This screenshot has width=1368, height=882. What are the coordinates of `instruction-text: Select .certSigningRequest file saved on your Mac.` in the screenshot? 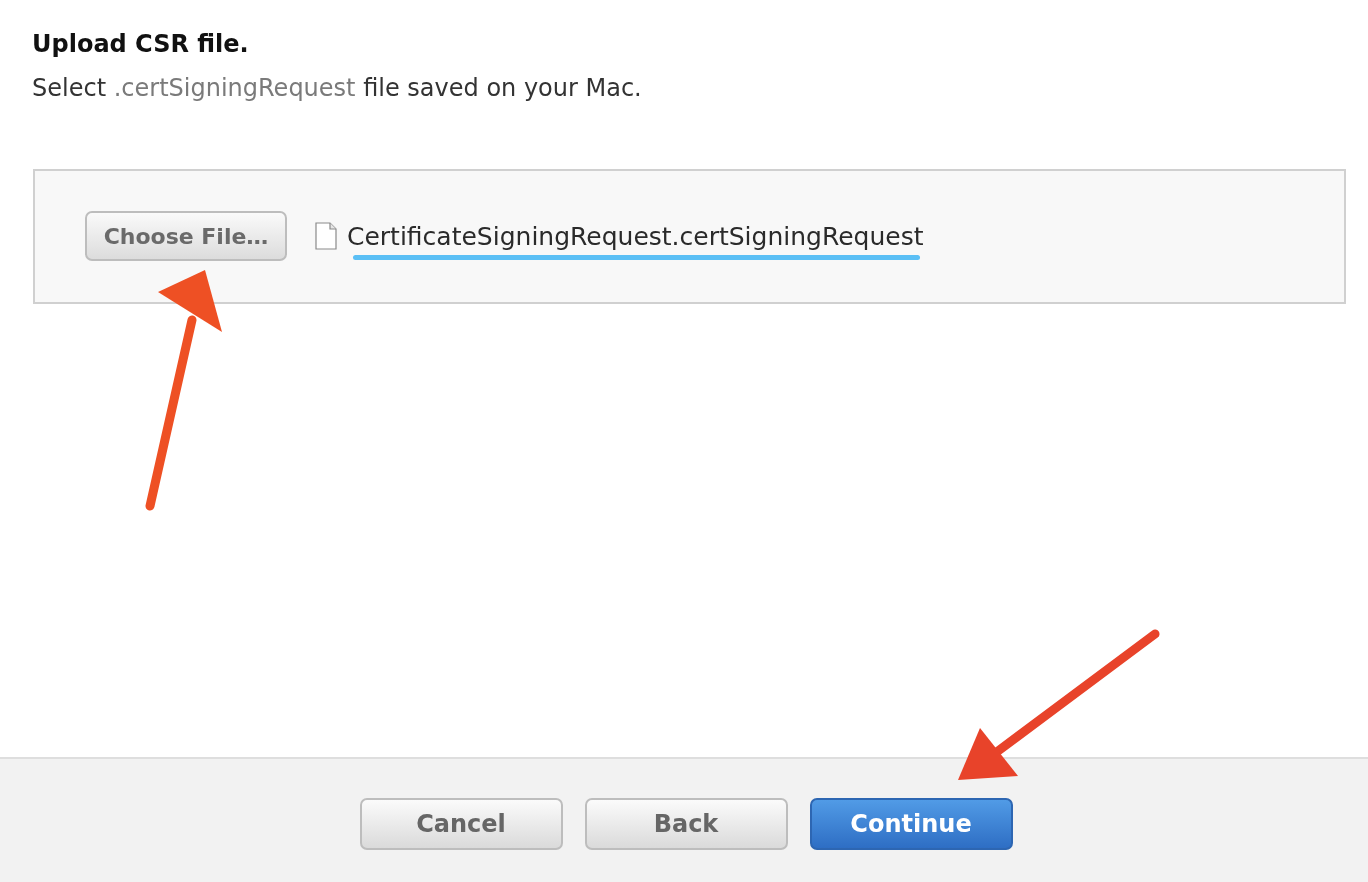 It's located at (337, 88).